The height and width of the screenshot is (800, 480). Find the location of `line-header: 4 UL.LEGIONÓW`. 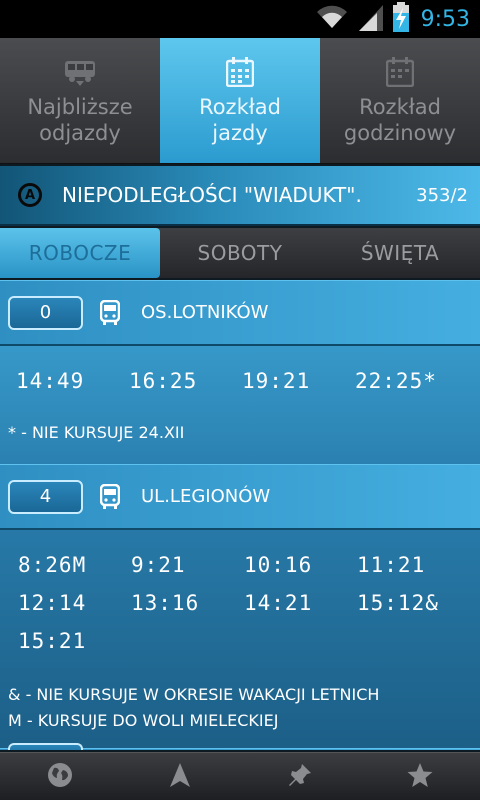

line-header: 4 UL.LEGIONÓW is located at coordinates (240, 497).